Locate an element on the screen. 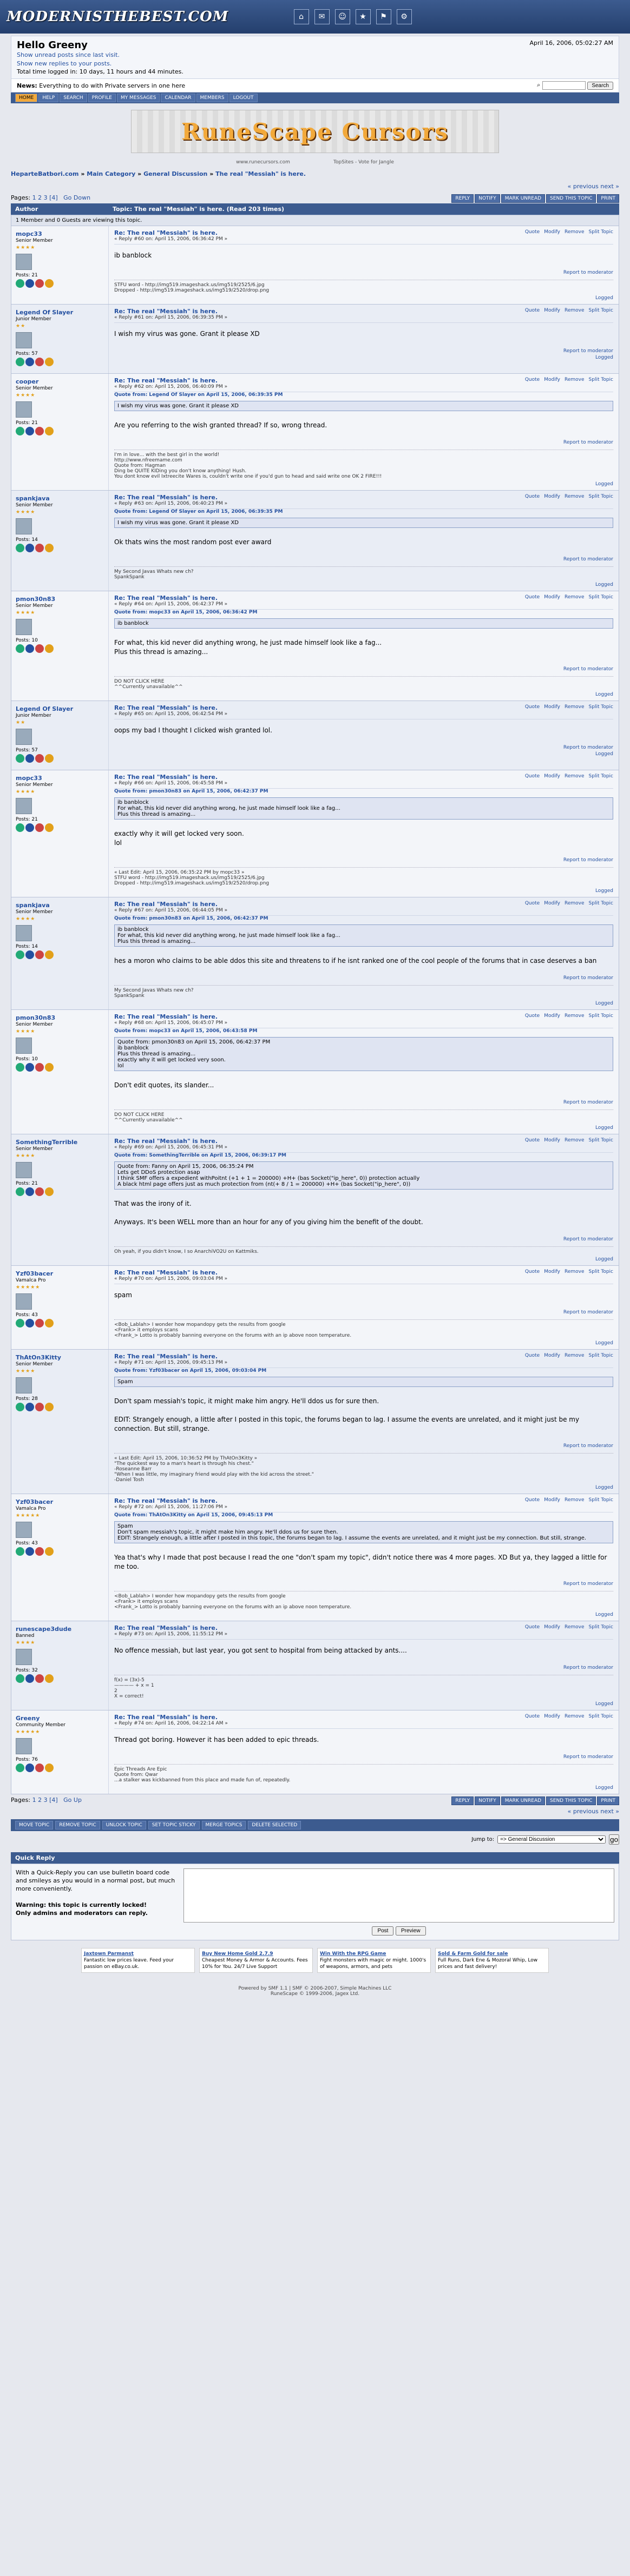 The height and width of the screenshot is (2576, 630). poster-name: runescape3dude is located at coordinates (60, 1629).